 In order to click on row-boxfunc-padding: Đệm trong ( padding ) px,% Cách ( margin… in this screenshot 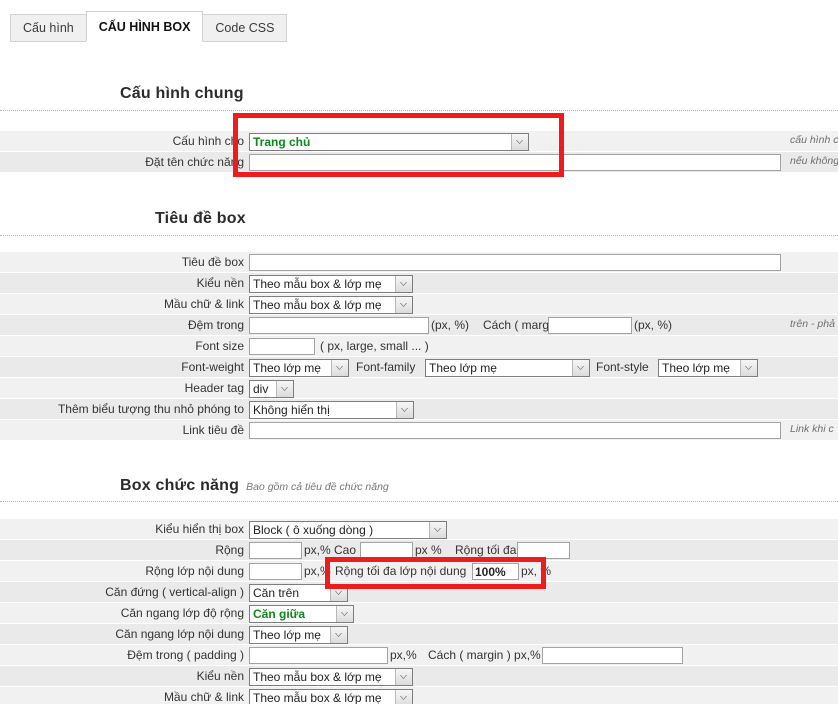, I will do `click(419, 655)`.